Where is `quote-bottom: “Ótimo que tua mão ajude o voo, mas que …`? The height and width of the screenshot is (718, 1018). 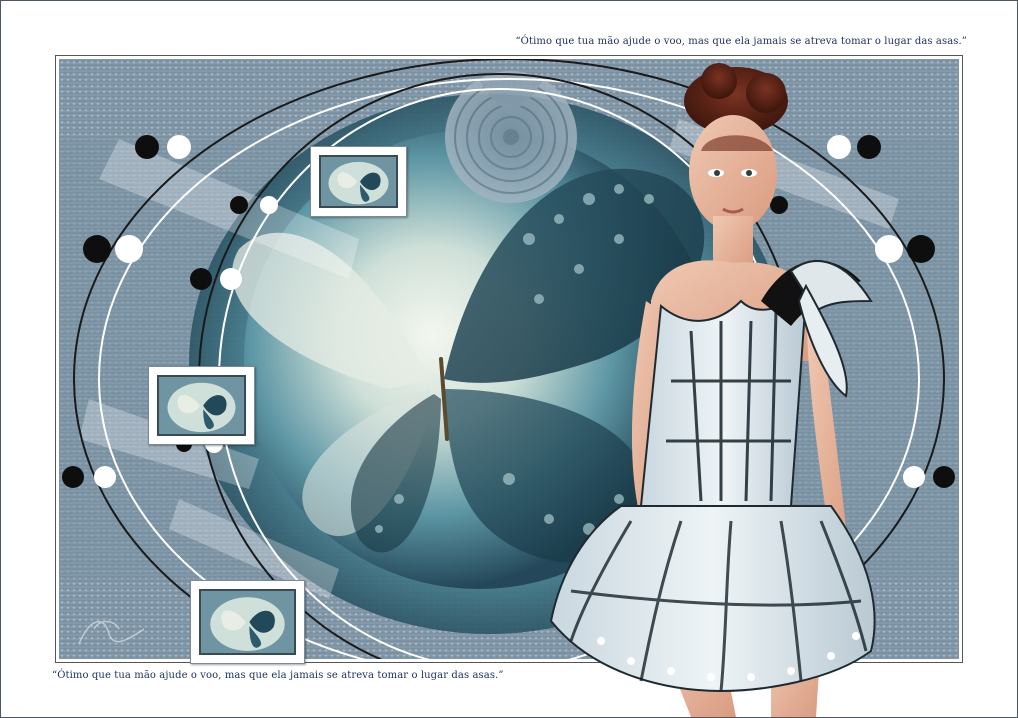 quote-bottom: “Ótimo que tua mão ajude o voo, mas que … is located at coordinates (278, 675).